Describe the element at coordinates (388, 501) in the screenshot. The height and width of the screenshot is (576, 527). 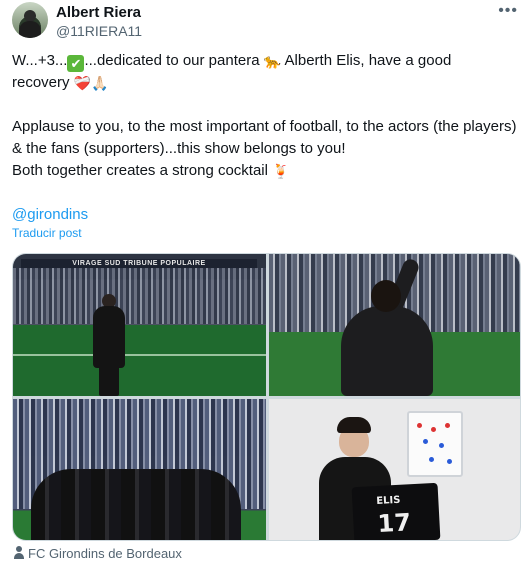
I see `shirt-name: ELIS` at that location.